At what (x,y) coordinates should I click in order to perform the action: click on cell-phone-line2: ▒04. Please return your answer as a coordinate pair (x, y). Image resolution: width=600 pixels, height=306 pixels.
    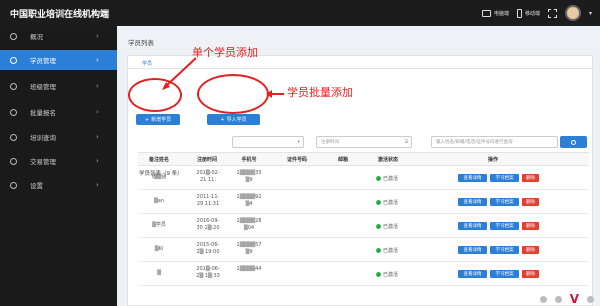
    Looking at the image, I should click on (249, 228).